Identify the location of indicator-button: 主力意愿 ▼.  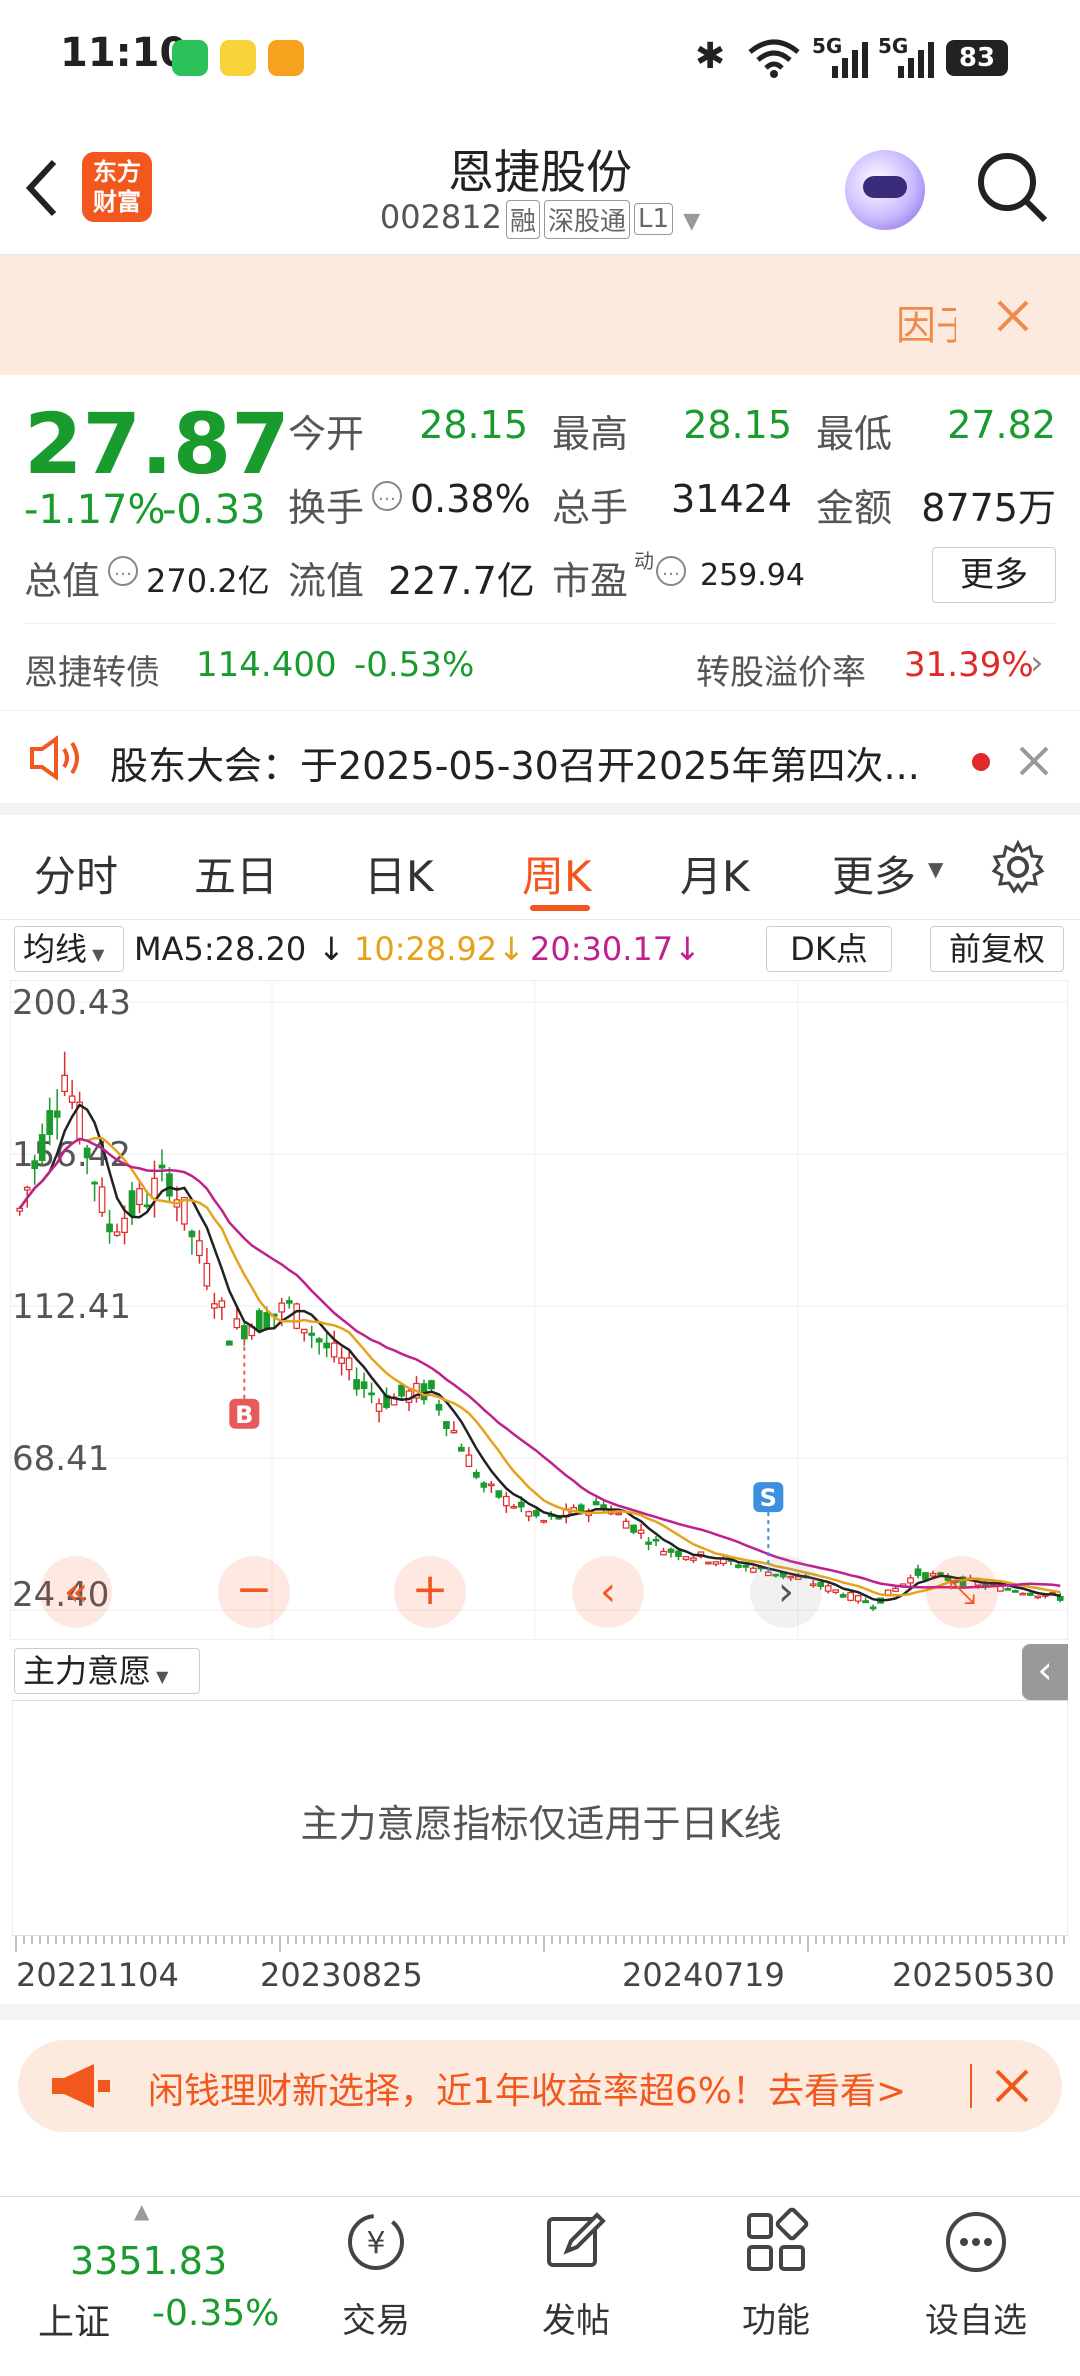
(107, 1671).